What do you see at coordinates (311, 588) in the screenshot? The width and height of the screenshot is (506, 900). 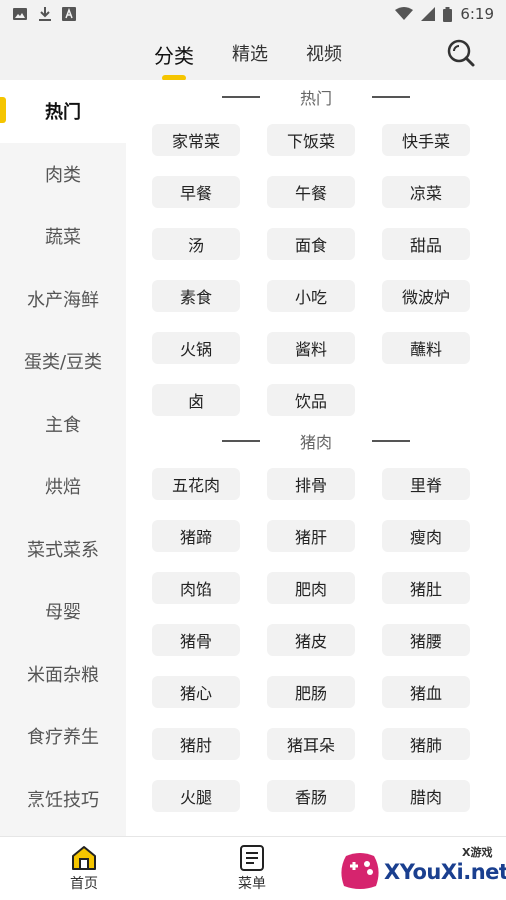 I see `tag-item: 肥肉` at bounding box center [311, 588].